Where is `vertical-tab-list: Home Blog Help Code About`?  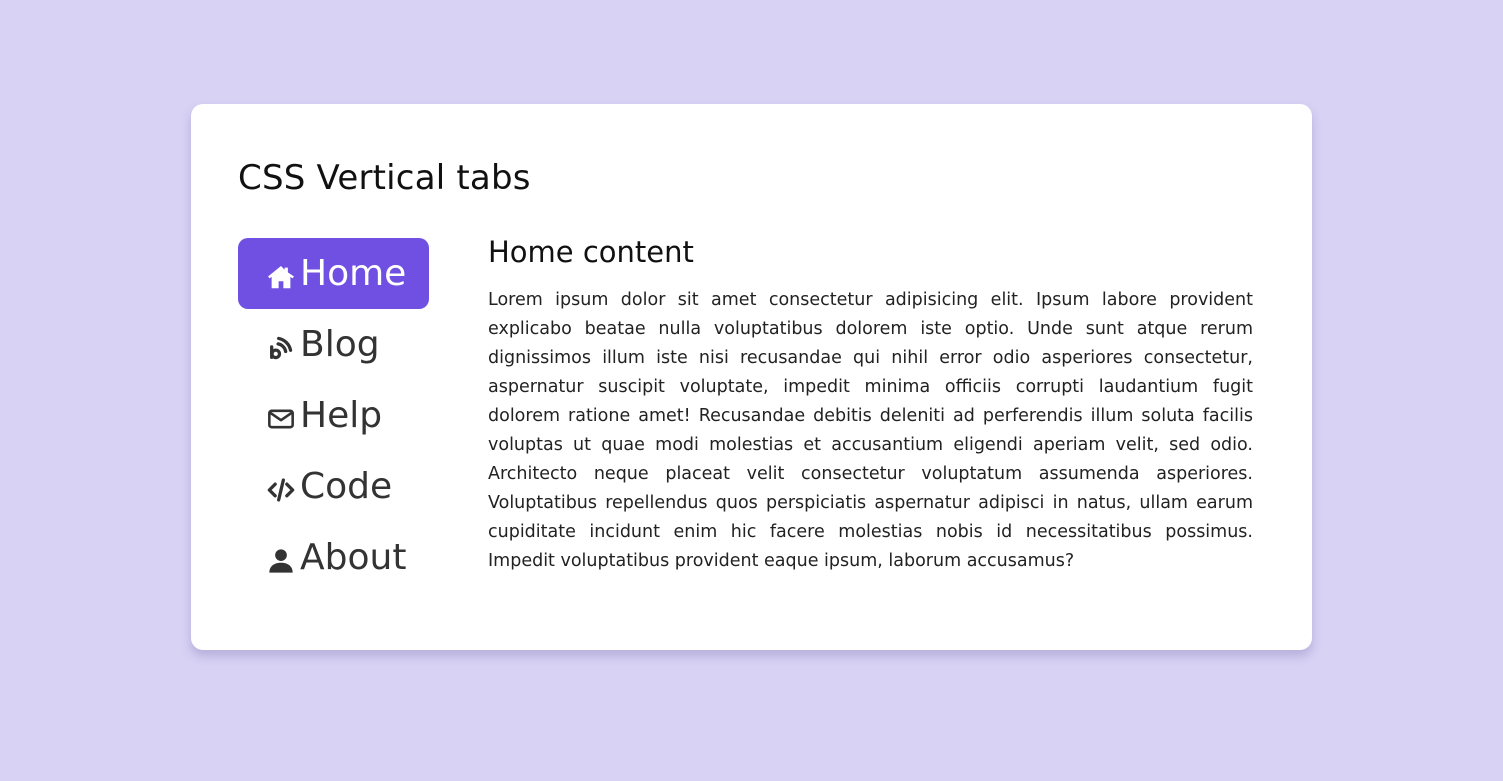
vertical-tab-list: Home Blog Help Code About is located at coordinates (333, 415).